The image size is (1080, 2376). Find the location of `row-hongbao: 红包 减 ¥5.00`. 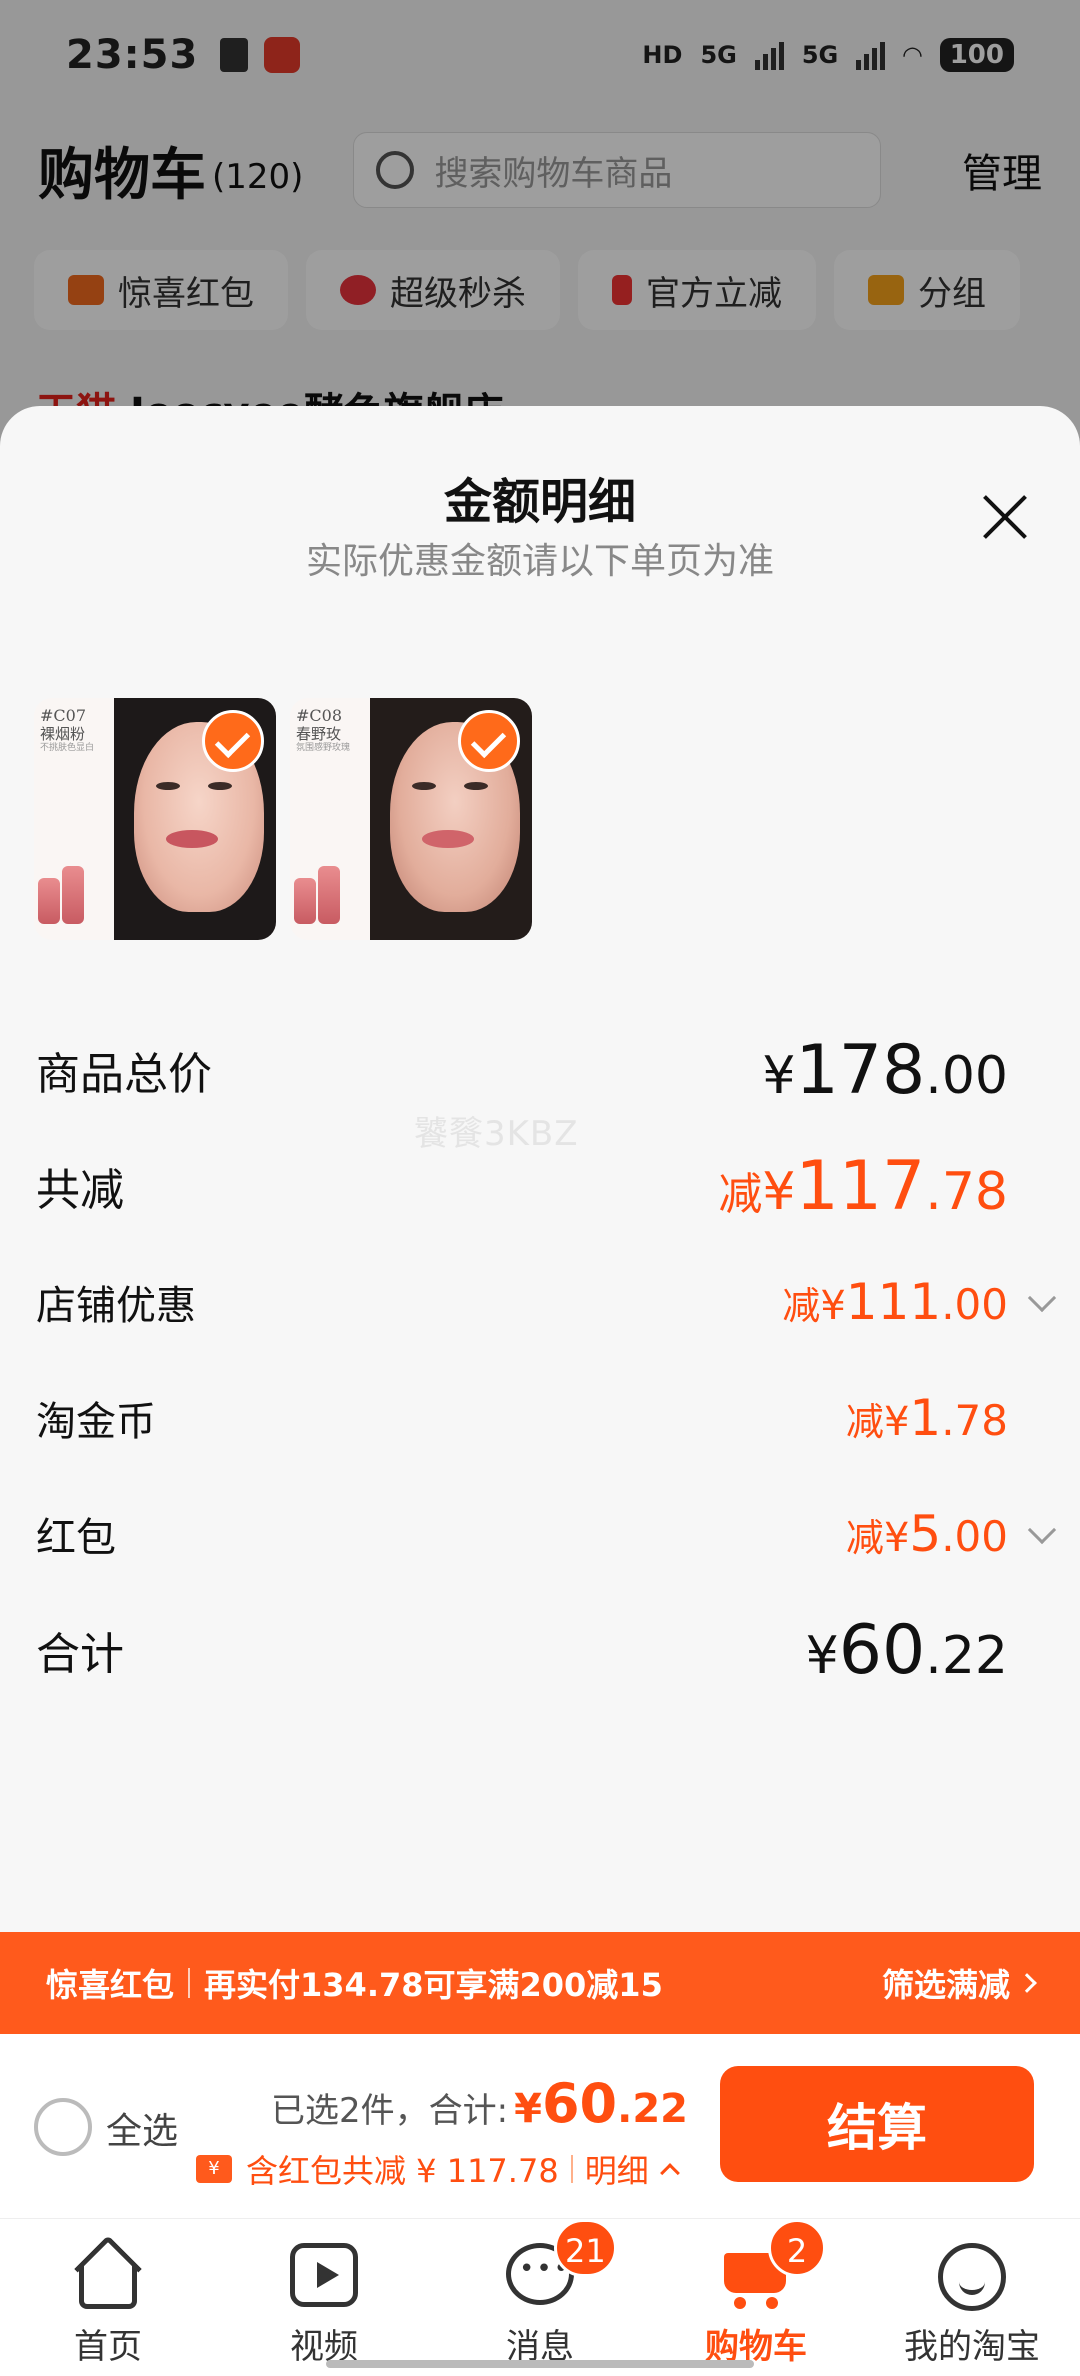

row-hongbao: 红包 减 ¥5.00 is located at coordinates (546, 1534).